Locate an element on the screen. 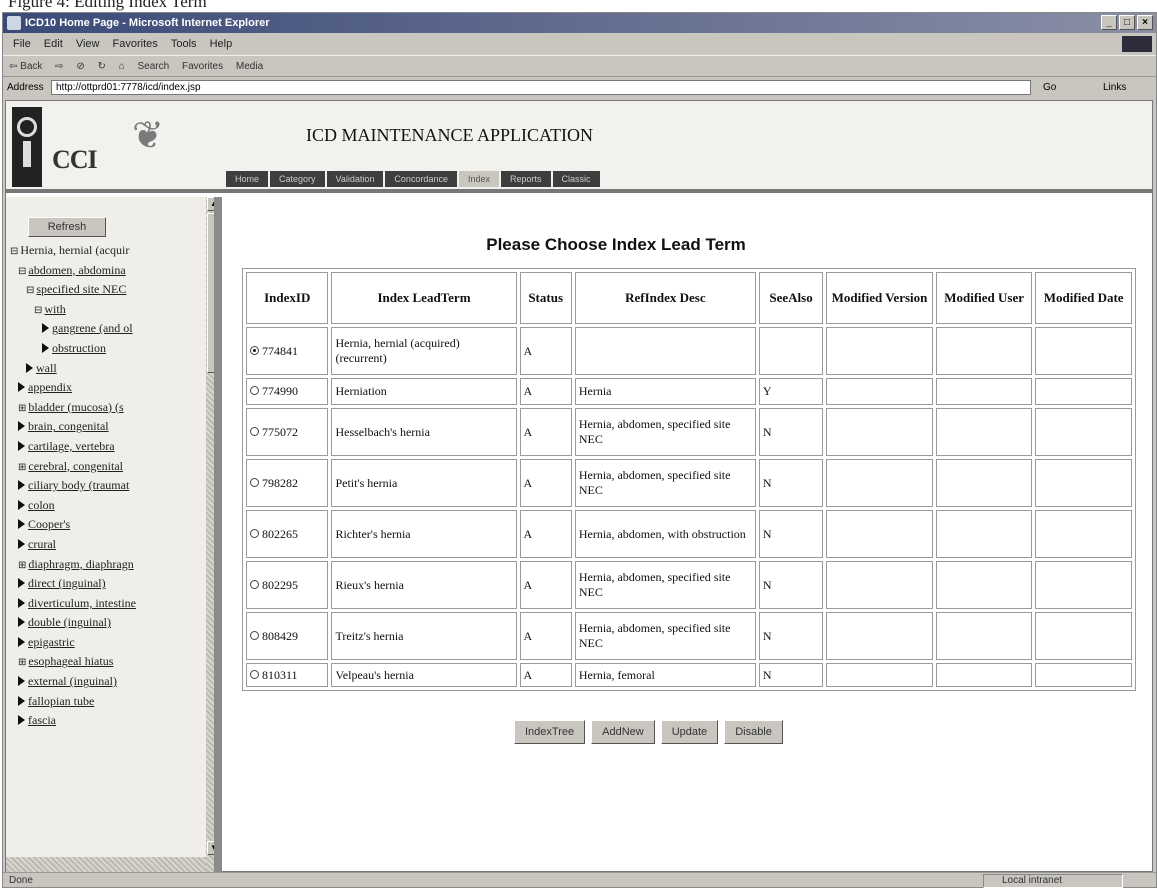 The height and width of the screenshot is (889, 1157). tree-node: external (inguinal) is located at coordinates (106, 682).